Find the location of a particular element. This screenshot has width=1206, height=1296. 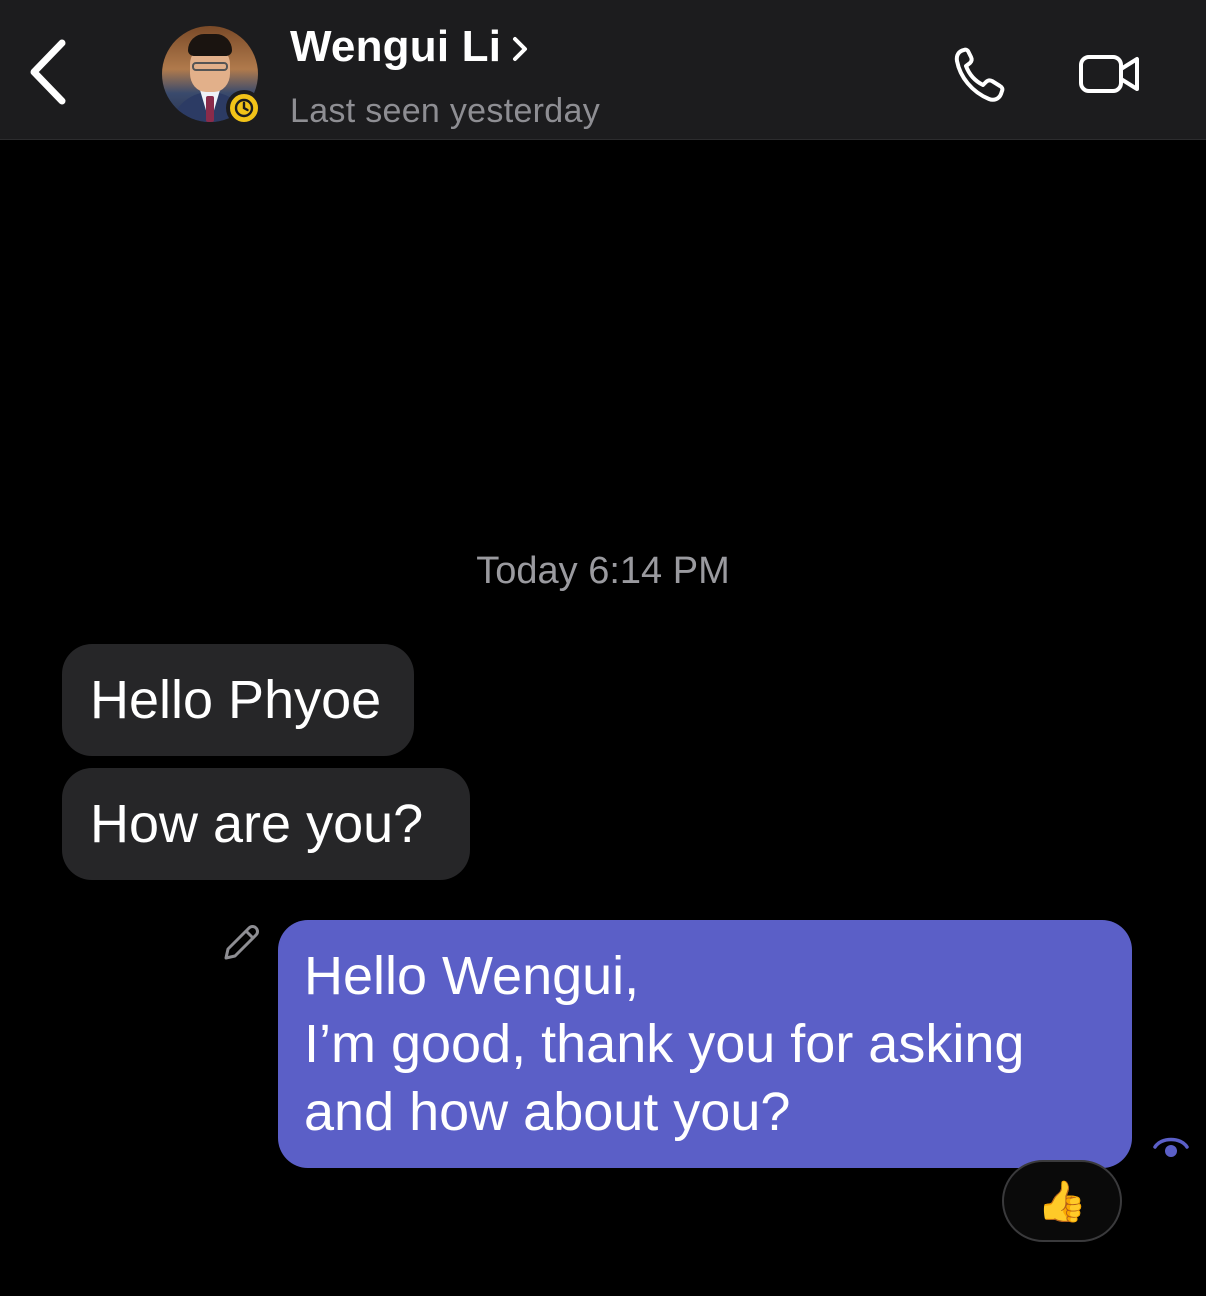

video-call-button is located at coordinates (1110, 74).